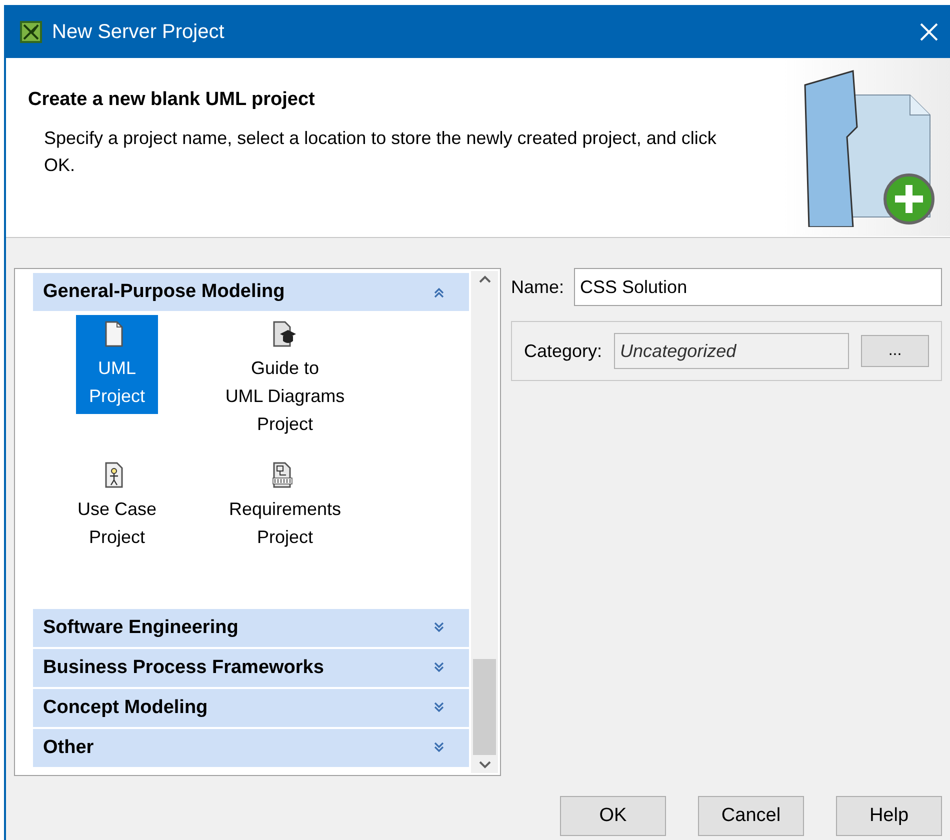  Describe the element at coordinates (125, 708) in the screenshot. I see `category-title: Concept Modeling` at that location.